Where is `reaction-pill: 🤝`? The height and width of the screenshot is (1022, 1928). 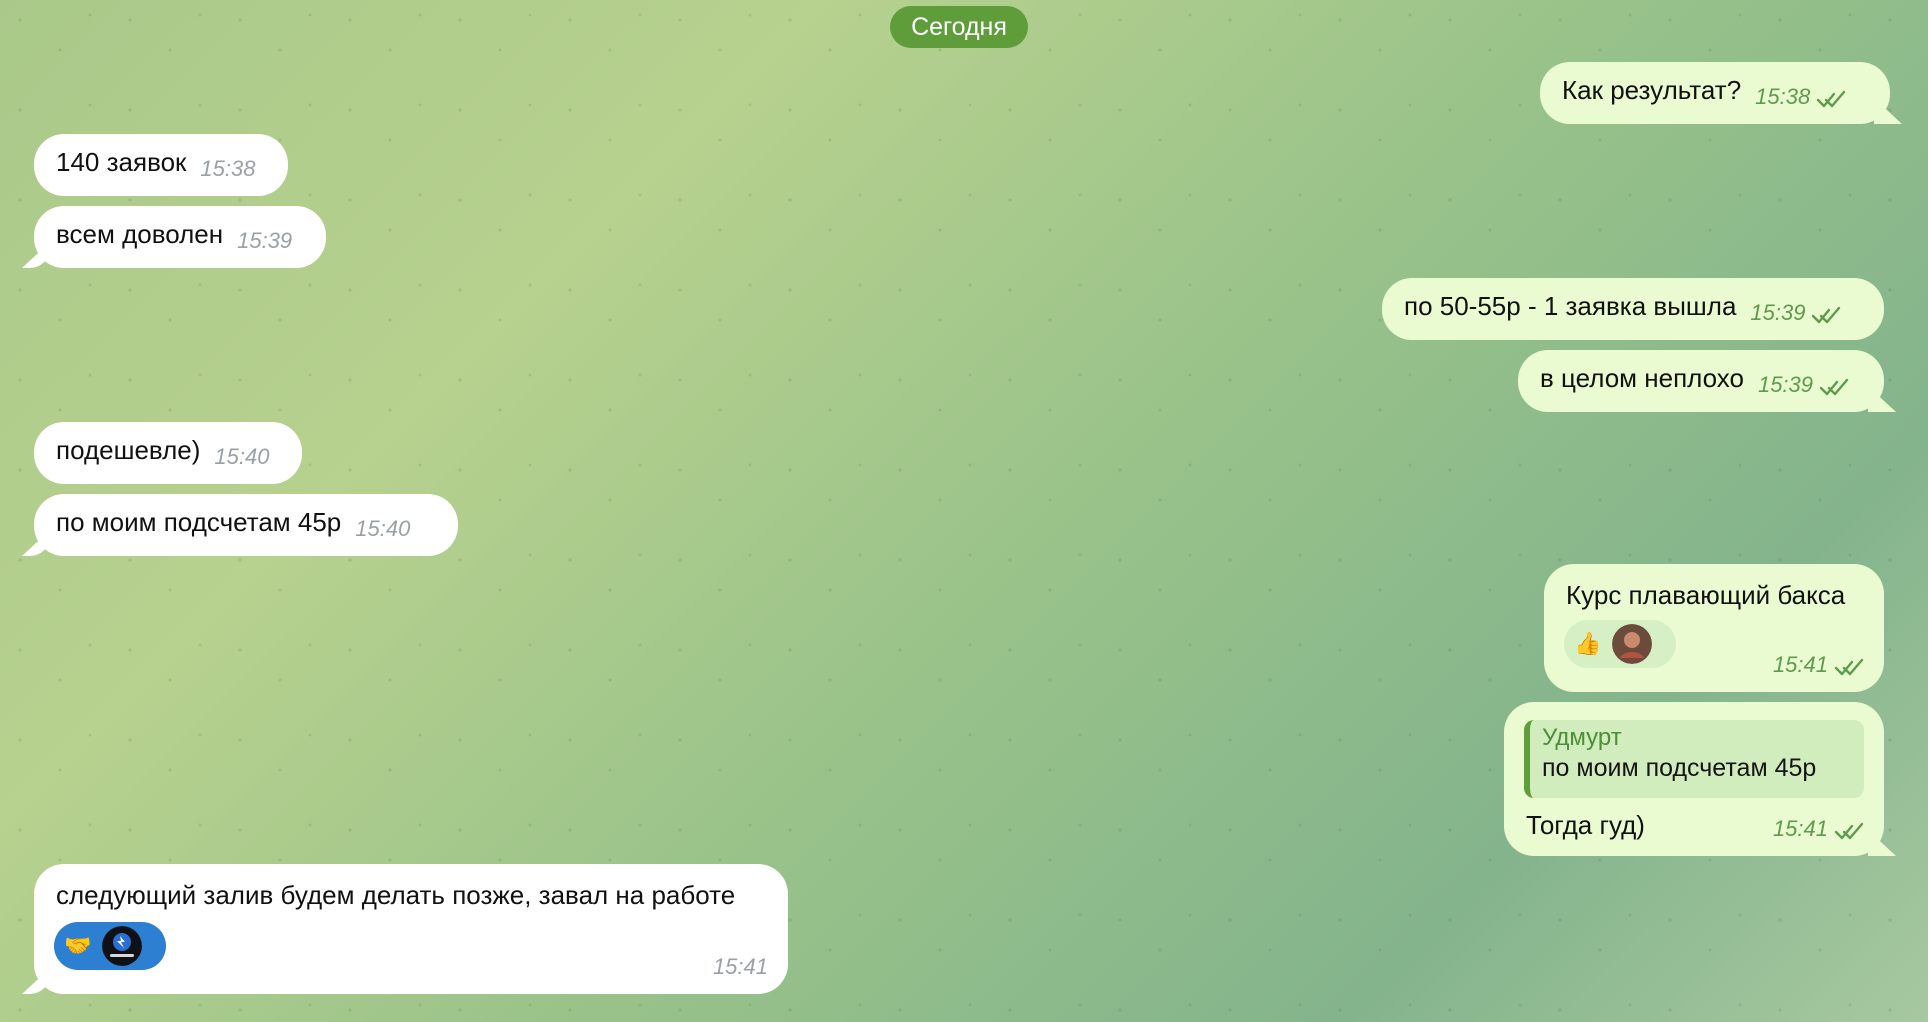 reaction-pill: 🤝 is located at coordinates (110, 946).